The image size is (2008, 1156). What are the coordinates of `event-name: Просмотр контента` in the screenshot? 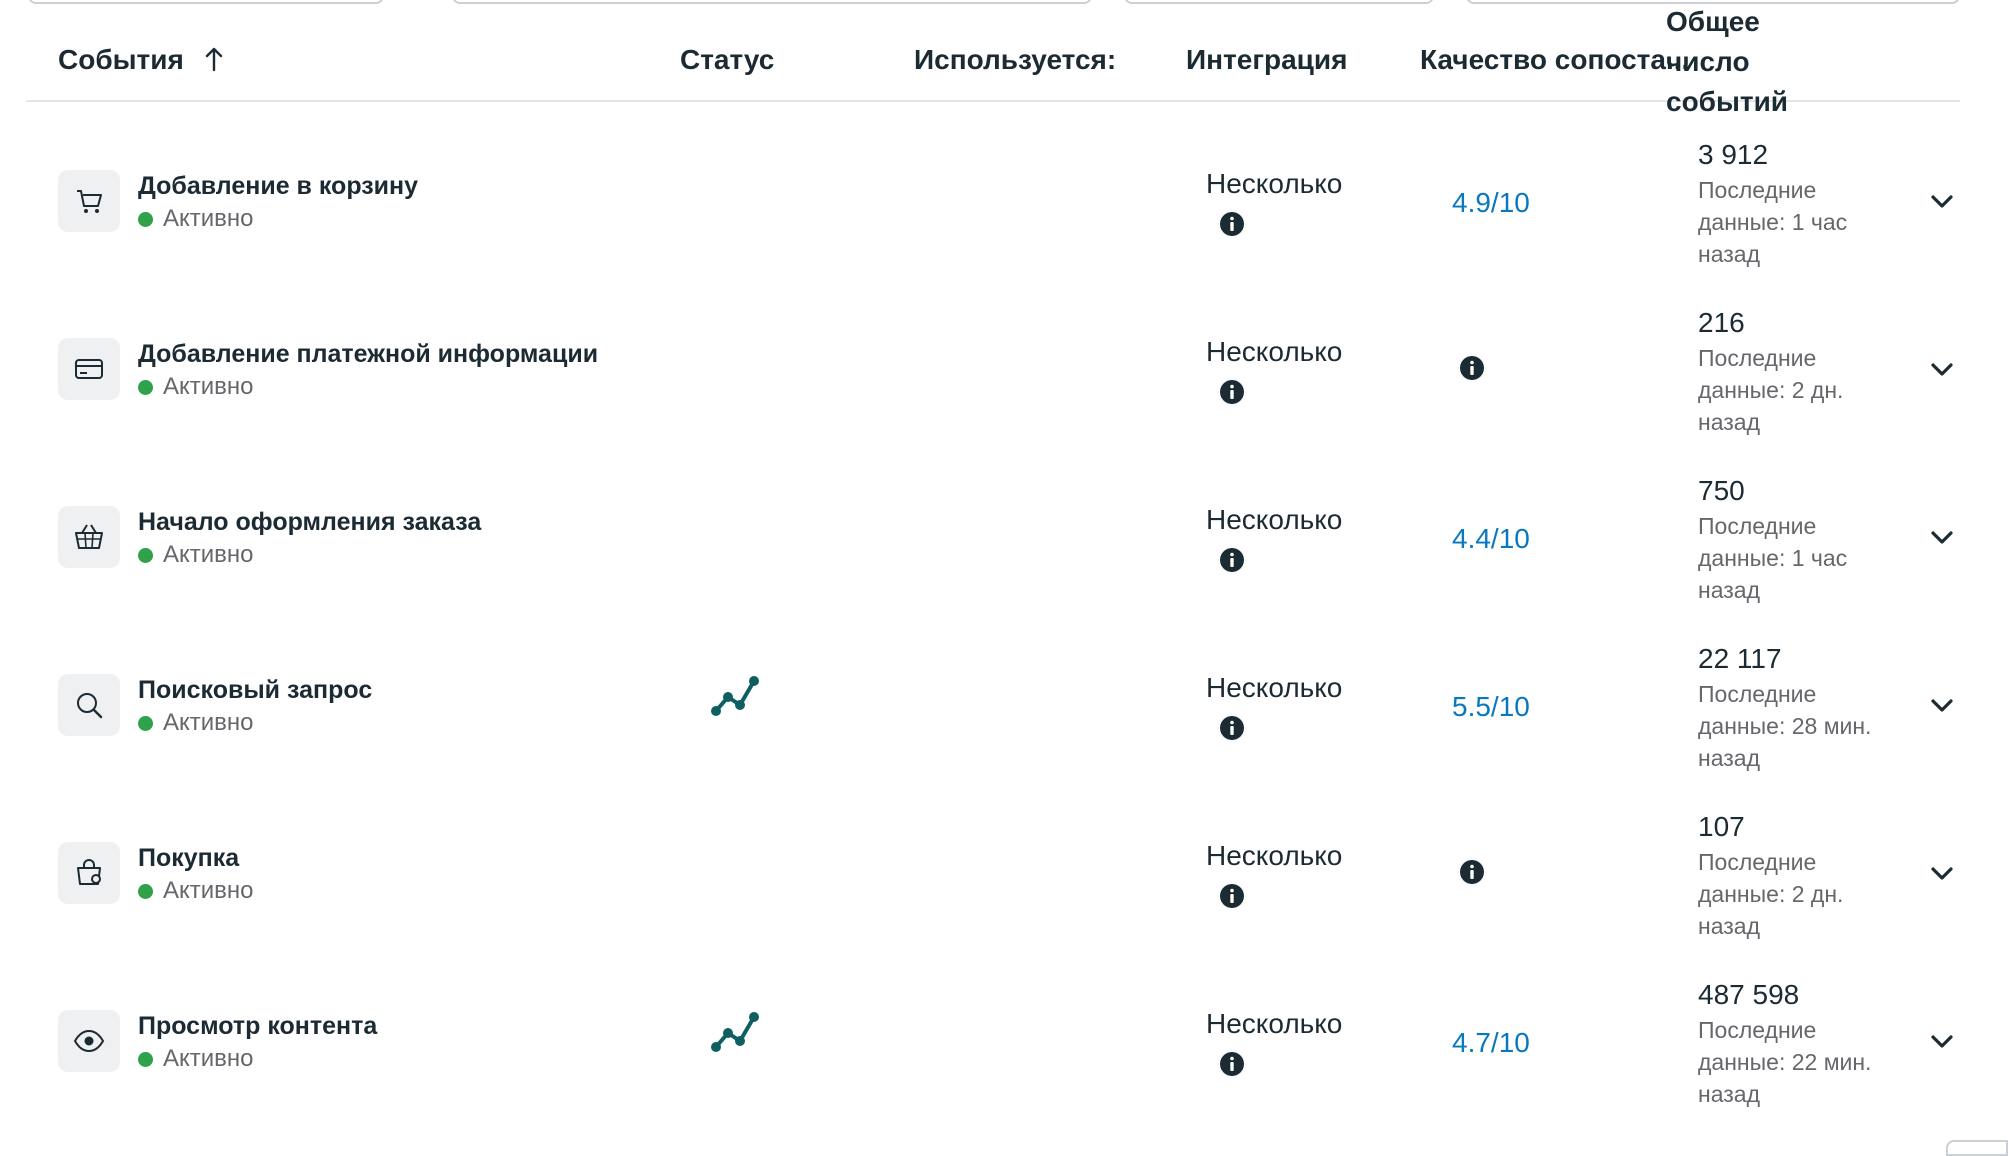 It's located at (257, 1026).